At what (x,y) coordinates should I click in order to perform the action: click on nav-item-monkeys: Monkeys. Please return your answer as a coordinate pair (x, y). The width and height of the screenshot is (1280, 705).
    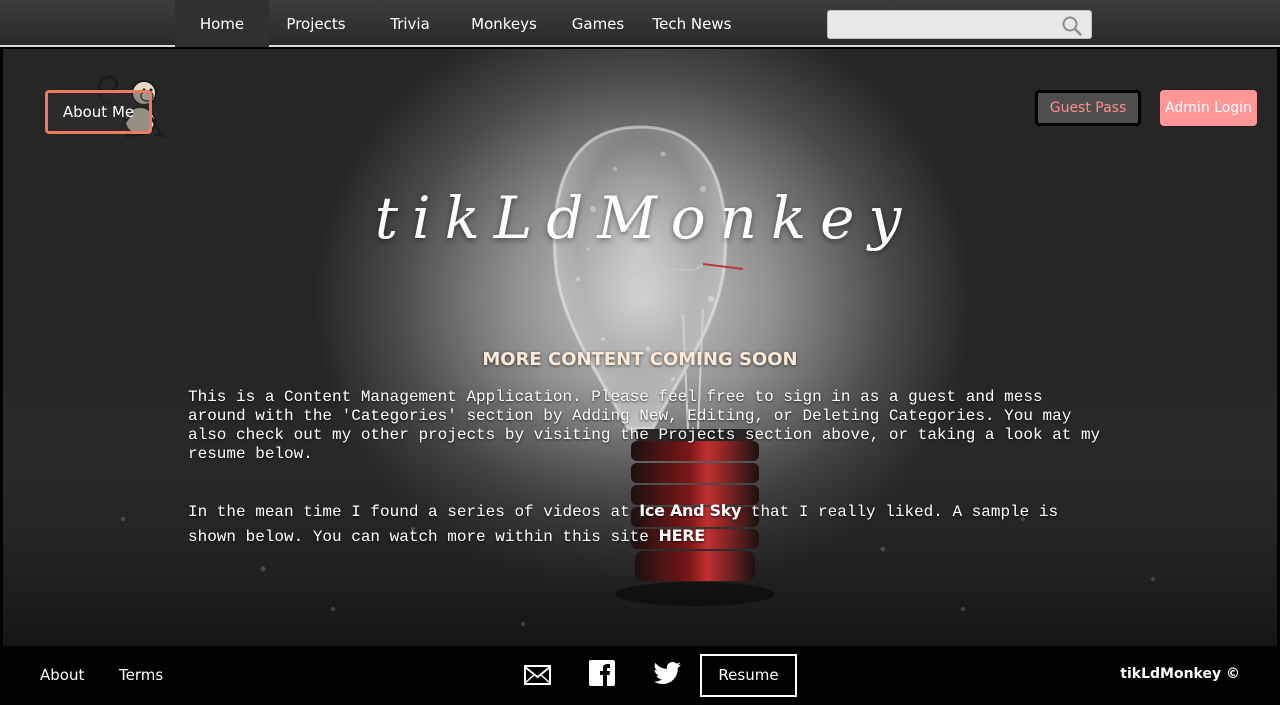
    Looking at the image, I should click on (504, 23).